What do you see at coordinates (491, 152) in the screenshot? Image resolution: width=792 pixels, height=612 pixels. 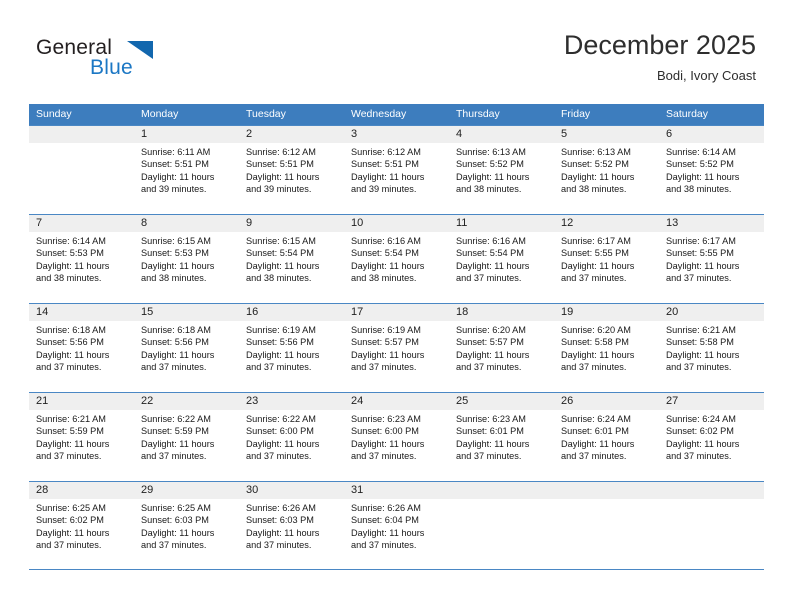 I see `sunrise-time: Sunrise: 6:13 AM` at bounding box center [491, 152].